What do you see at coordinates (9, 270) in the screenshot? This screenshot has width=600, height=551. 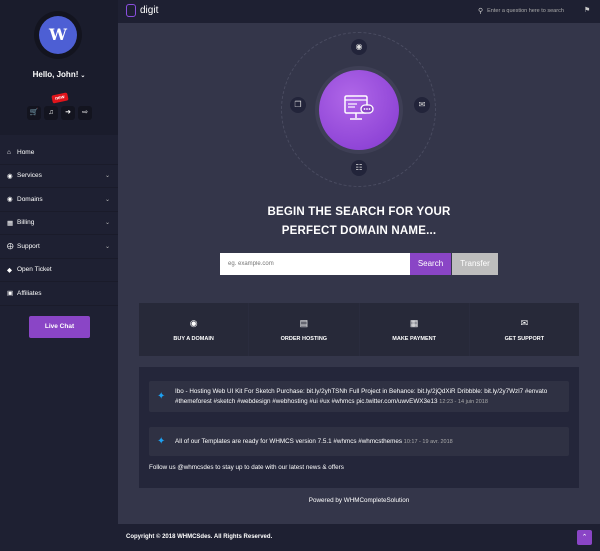 I see `tag-icon: ◆` at bounding box center [9, 270].